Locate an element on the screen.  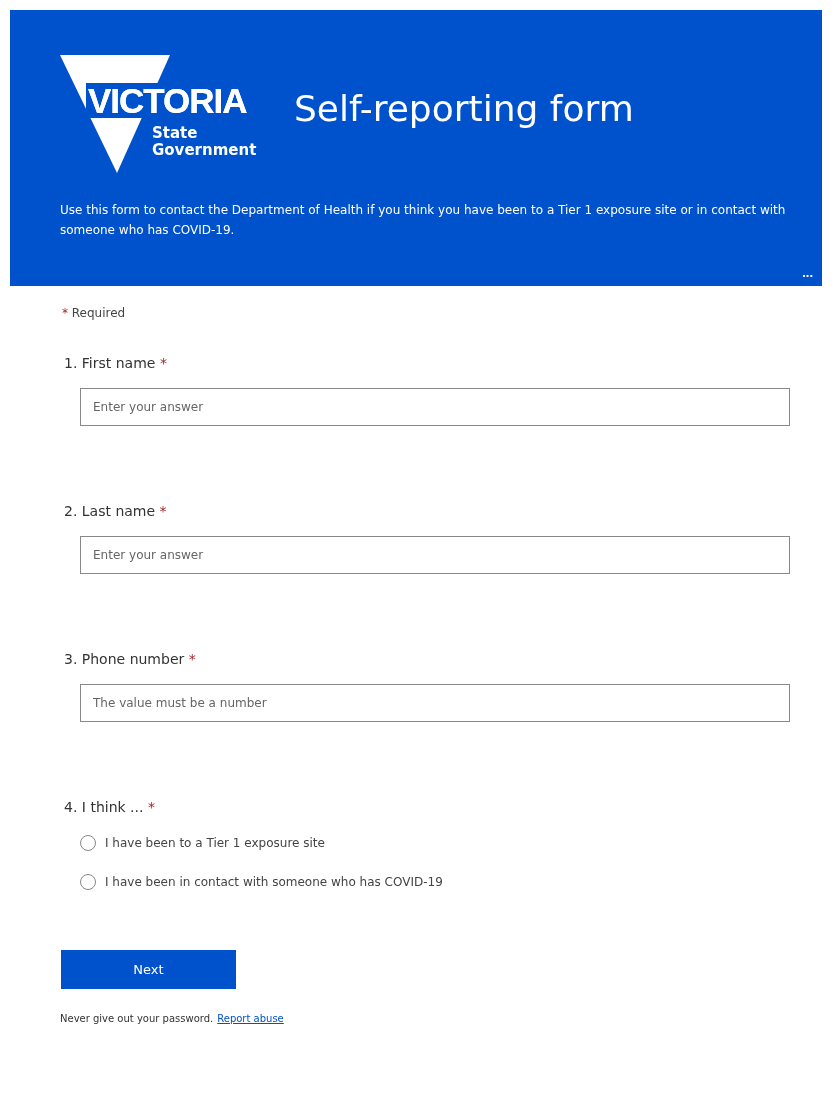
question-title: 3. Phone number is located at coordinates (124, 659).